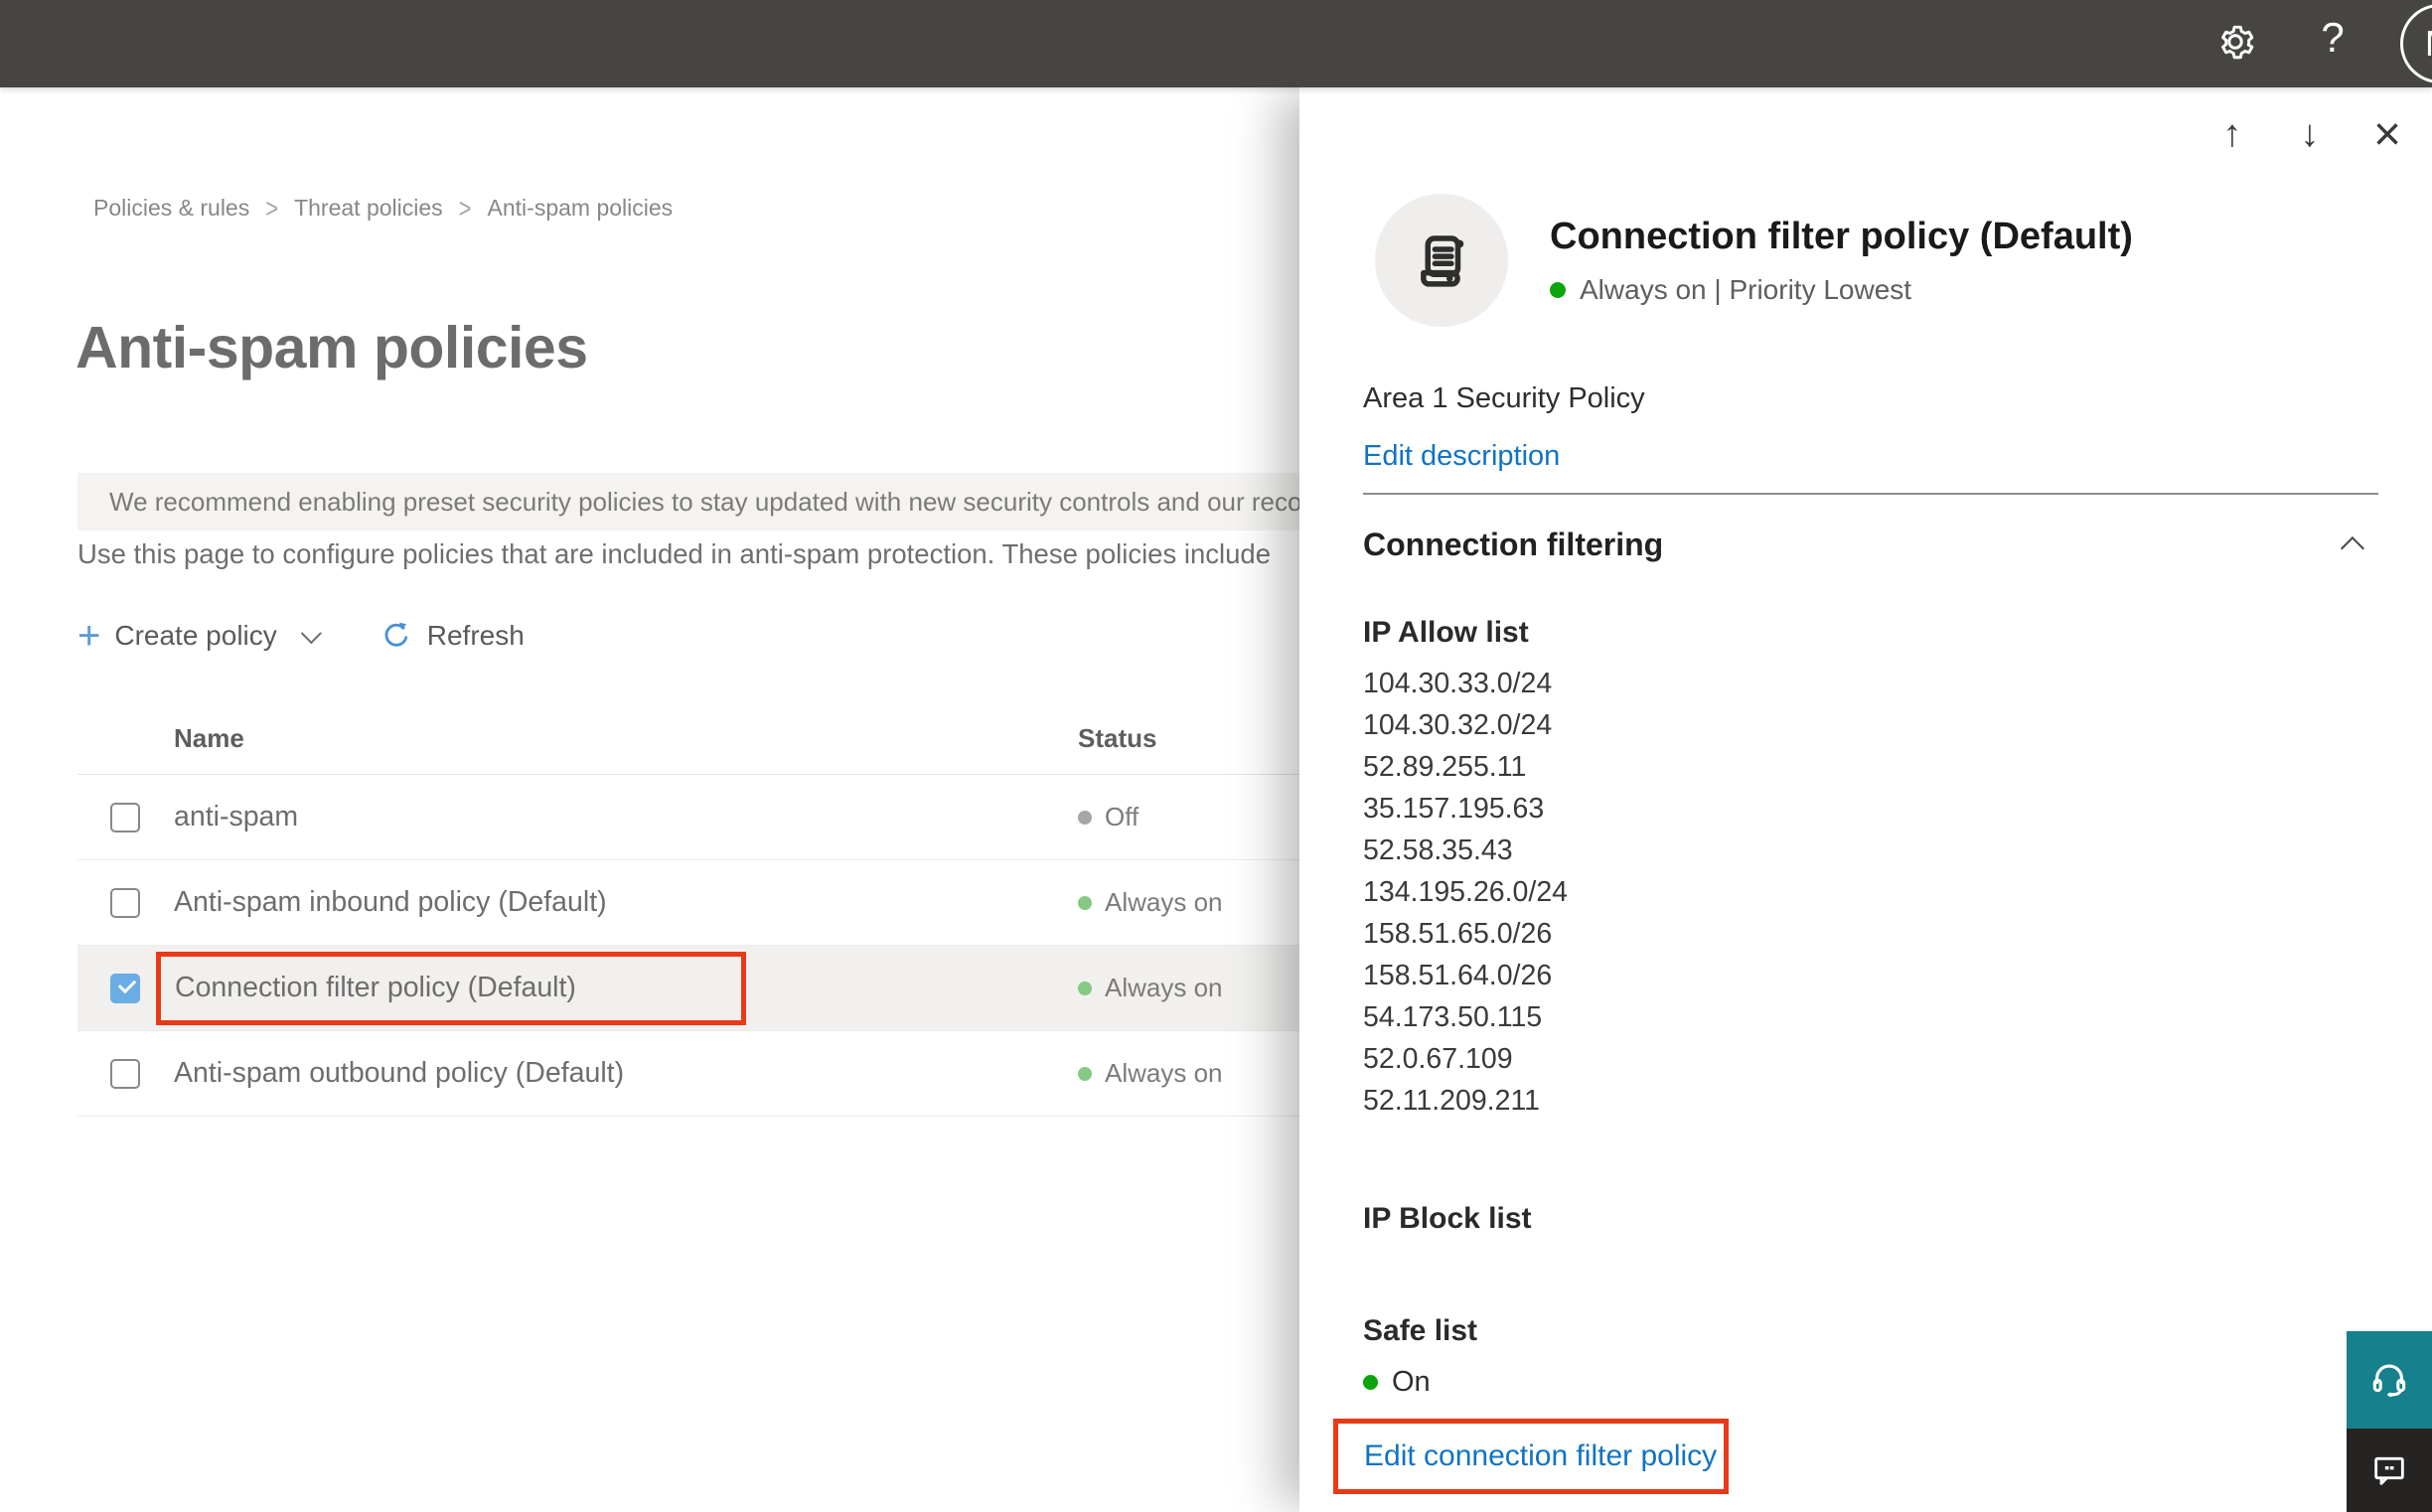 Image resolution: width=2432 pixels, height=1512 pixels. I want to click on safe-list-value: On, so click(1411, 1382).